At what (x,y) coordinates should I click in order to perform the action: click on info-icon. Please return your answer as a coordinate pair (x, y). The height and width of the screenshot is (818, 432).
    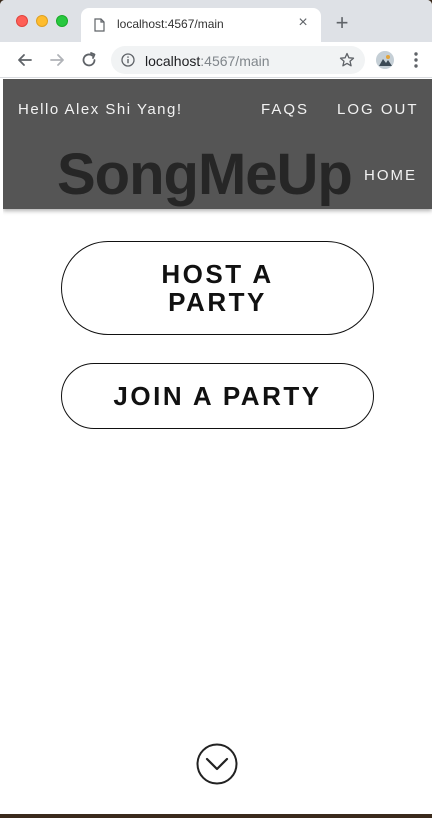
    Looking at the image, I should click on (128, 60).